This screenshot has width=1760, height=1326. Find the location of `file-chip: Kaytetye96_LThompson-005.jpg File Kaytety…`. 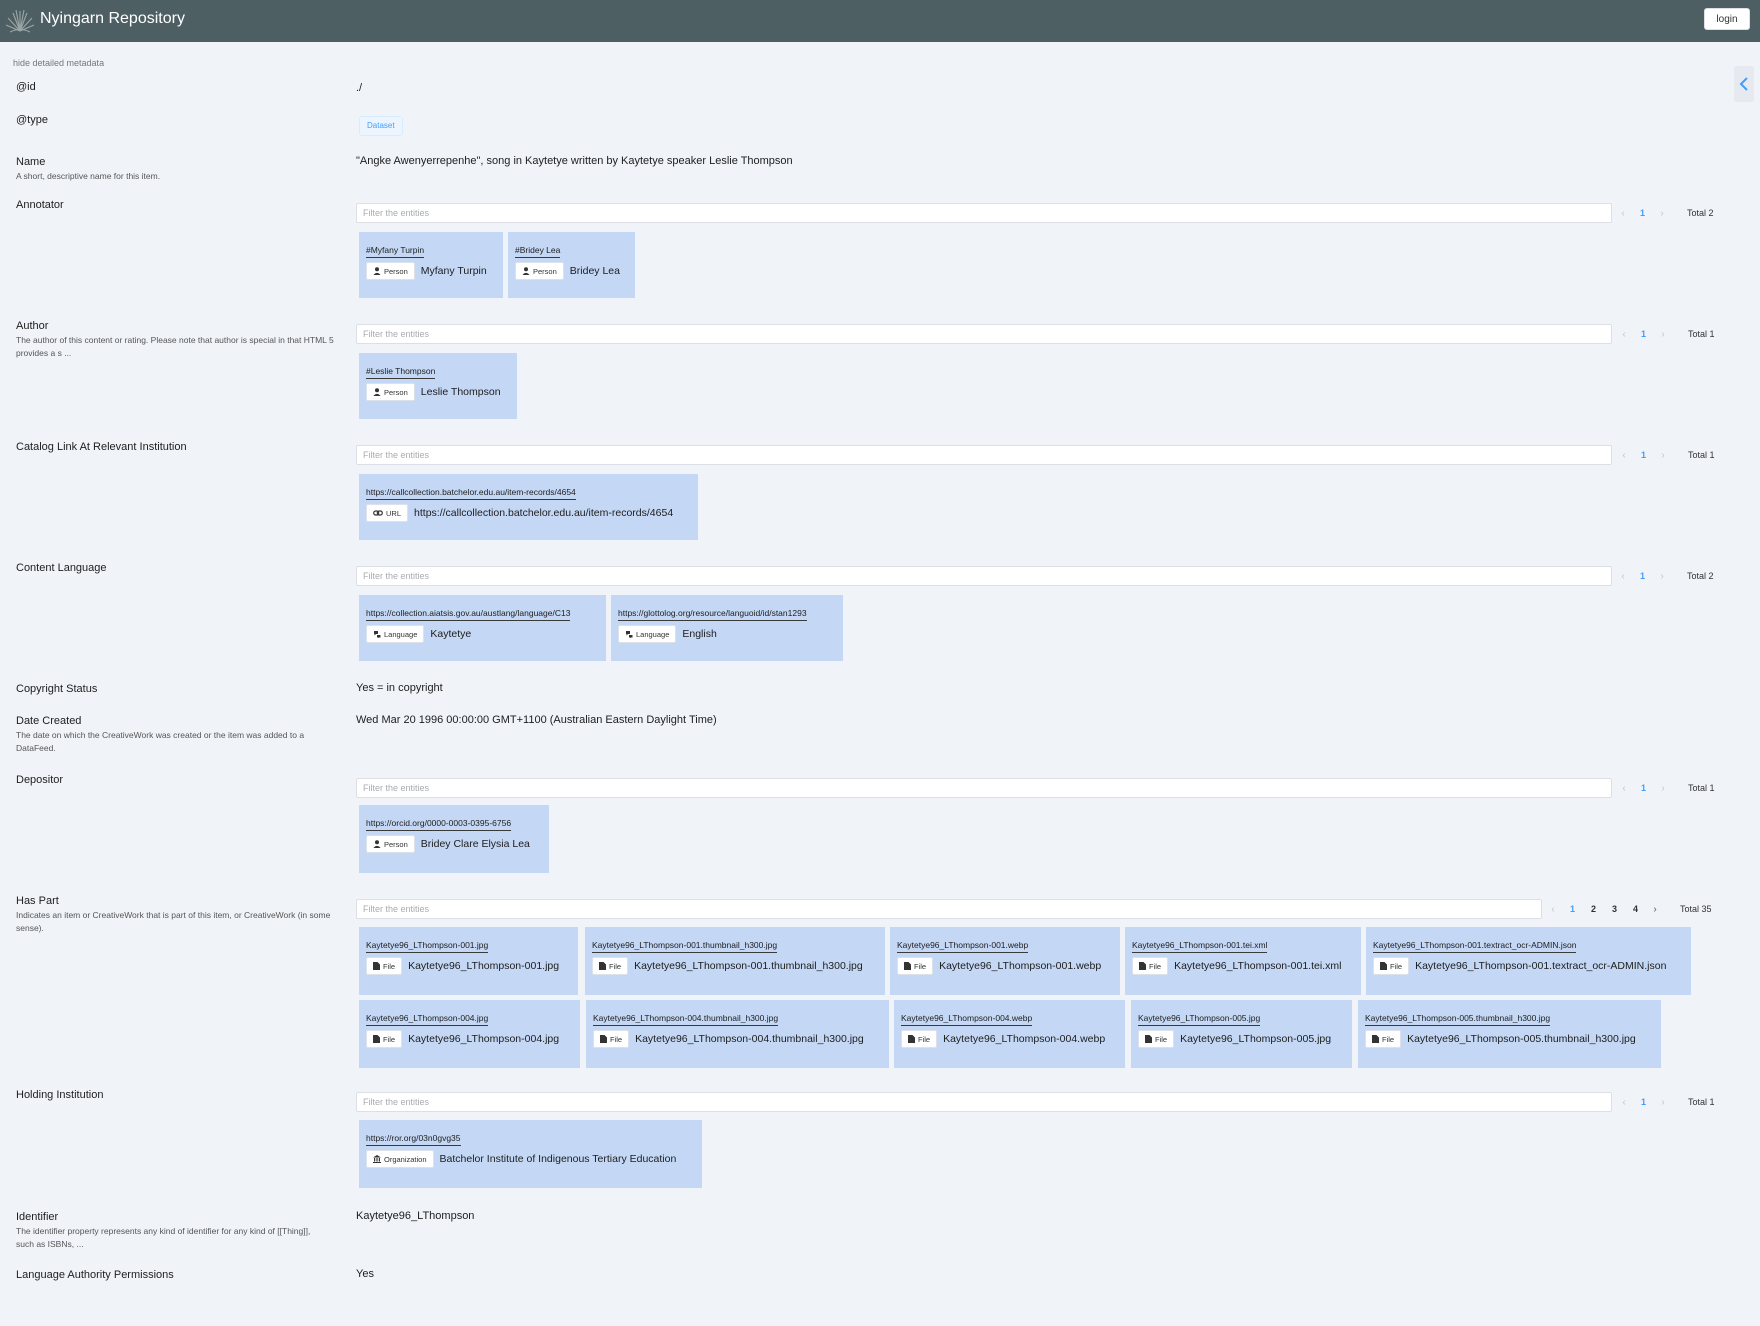

file-chip: Kaytetye96_LThompson-005.jpg File Kaytety… is located at coordinates (1241, 1034).